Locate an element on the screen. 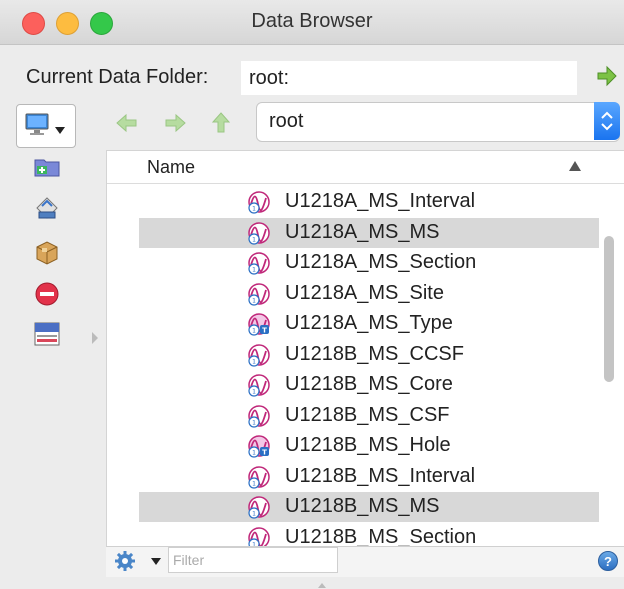  list-item-label: U1218B_MS_CCSF is located at coordinates (374, 353).